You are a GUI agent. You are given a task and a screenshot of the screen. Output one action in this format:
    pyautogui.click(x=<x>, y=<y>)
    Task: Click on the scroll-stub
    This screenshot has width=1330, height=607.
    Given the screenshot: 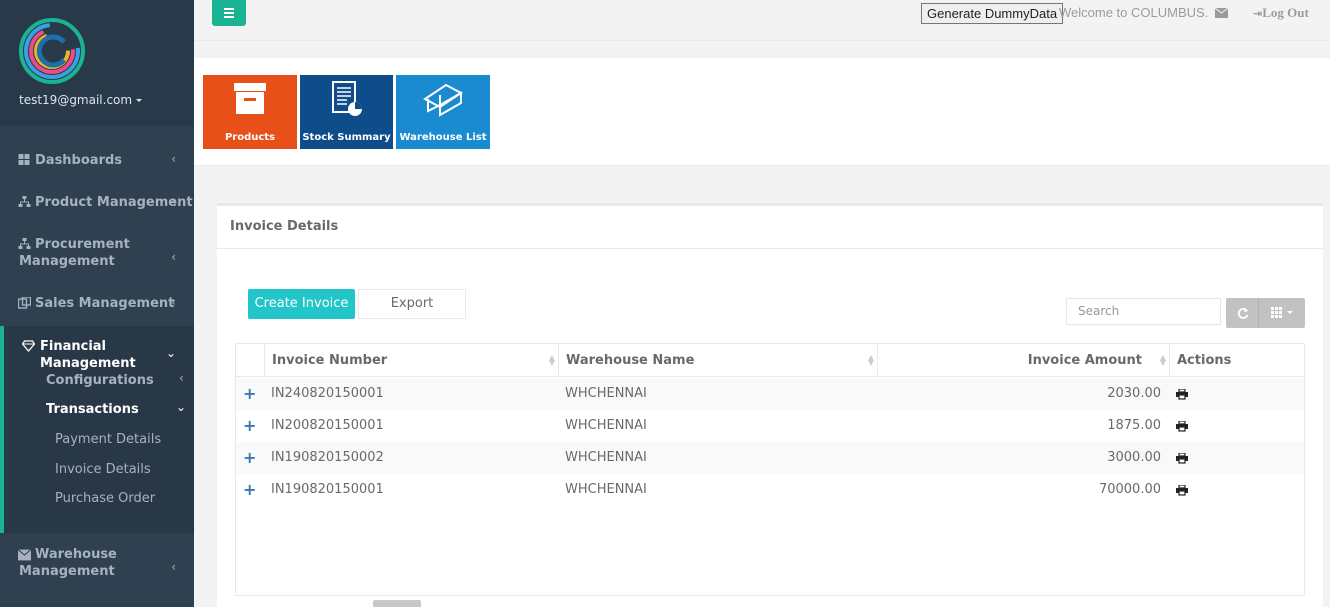 What is the action you would take?
    pyautogui.click(x=397, y=603)
    